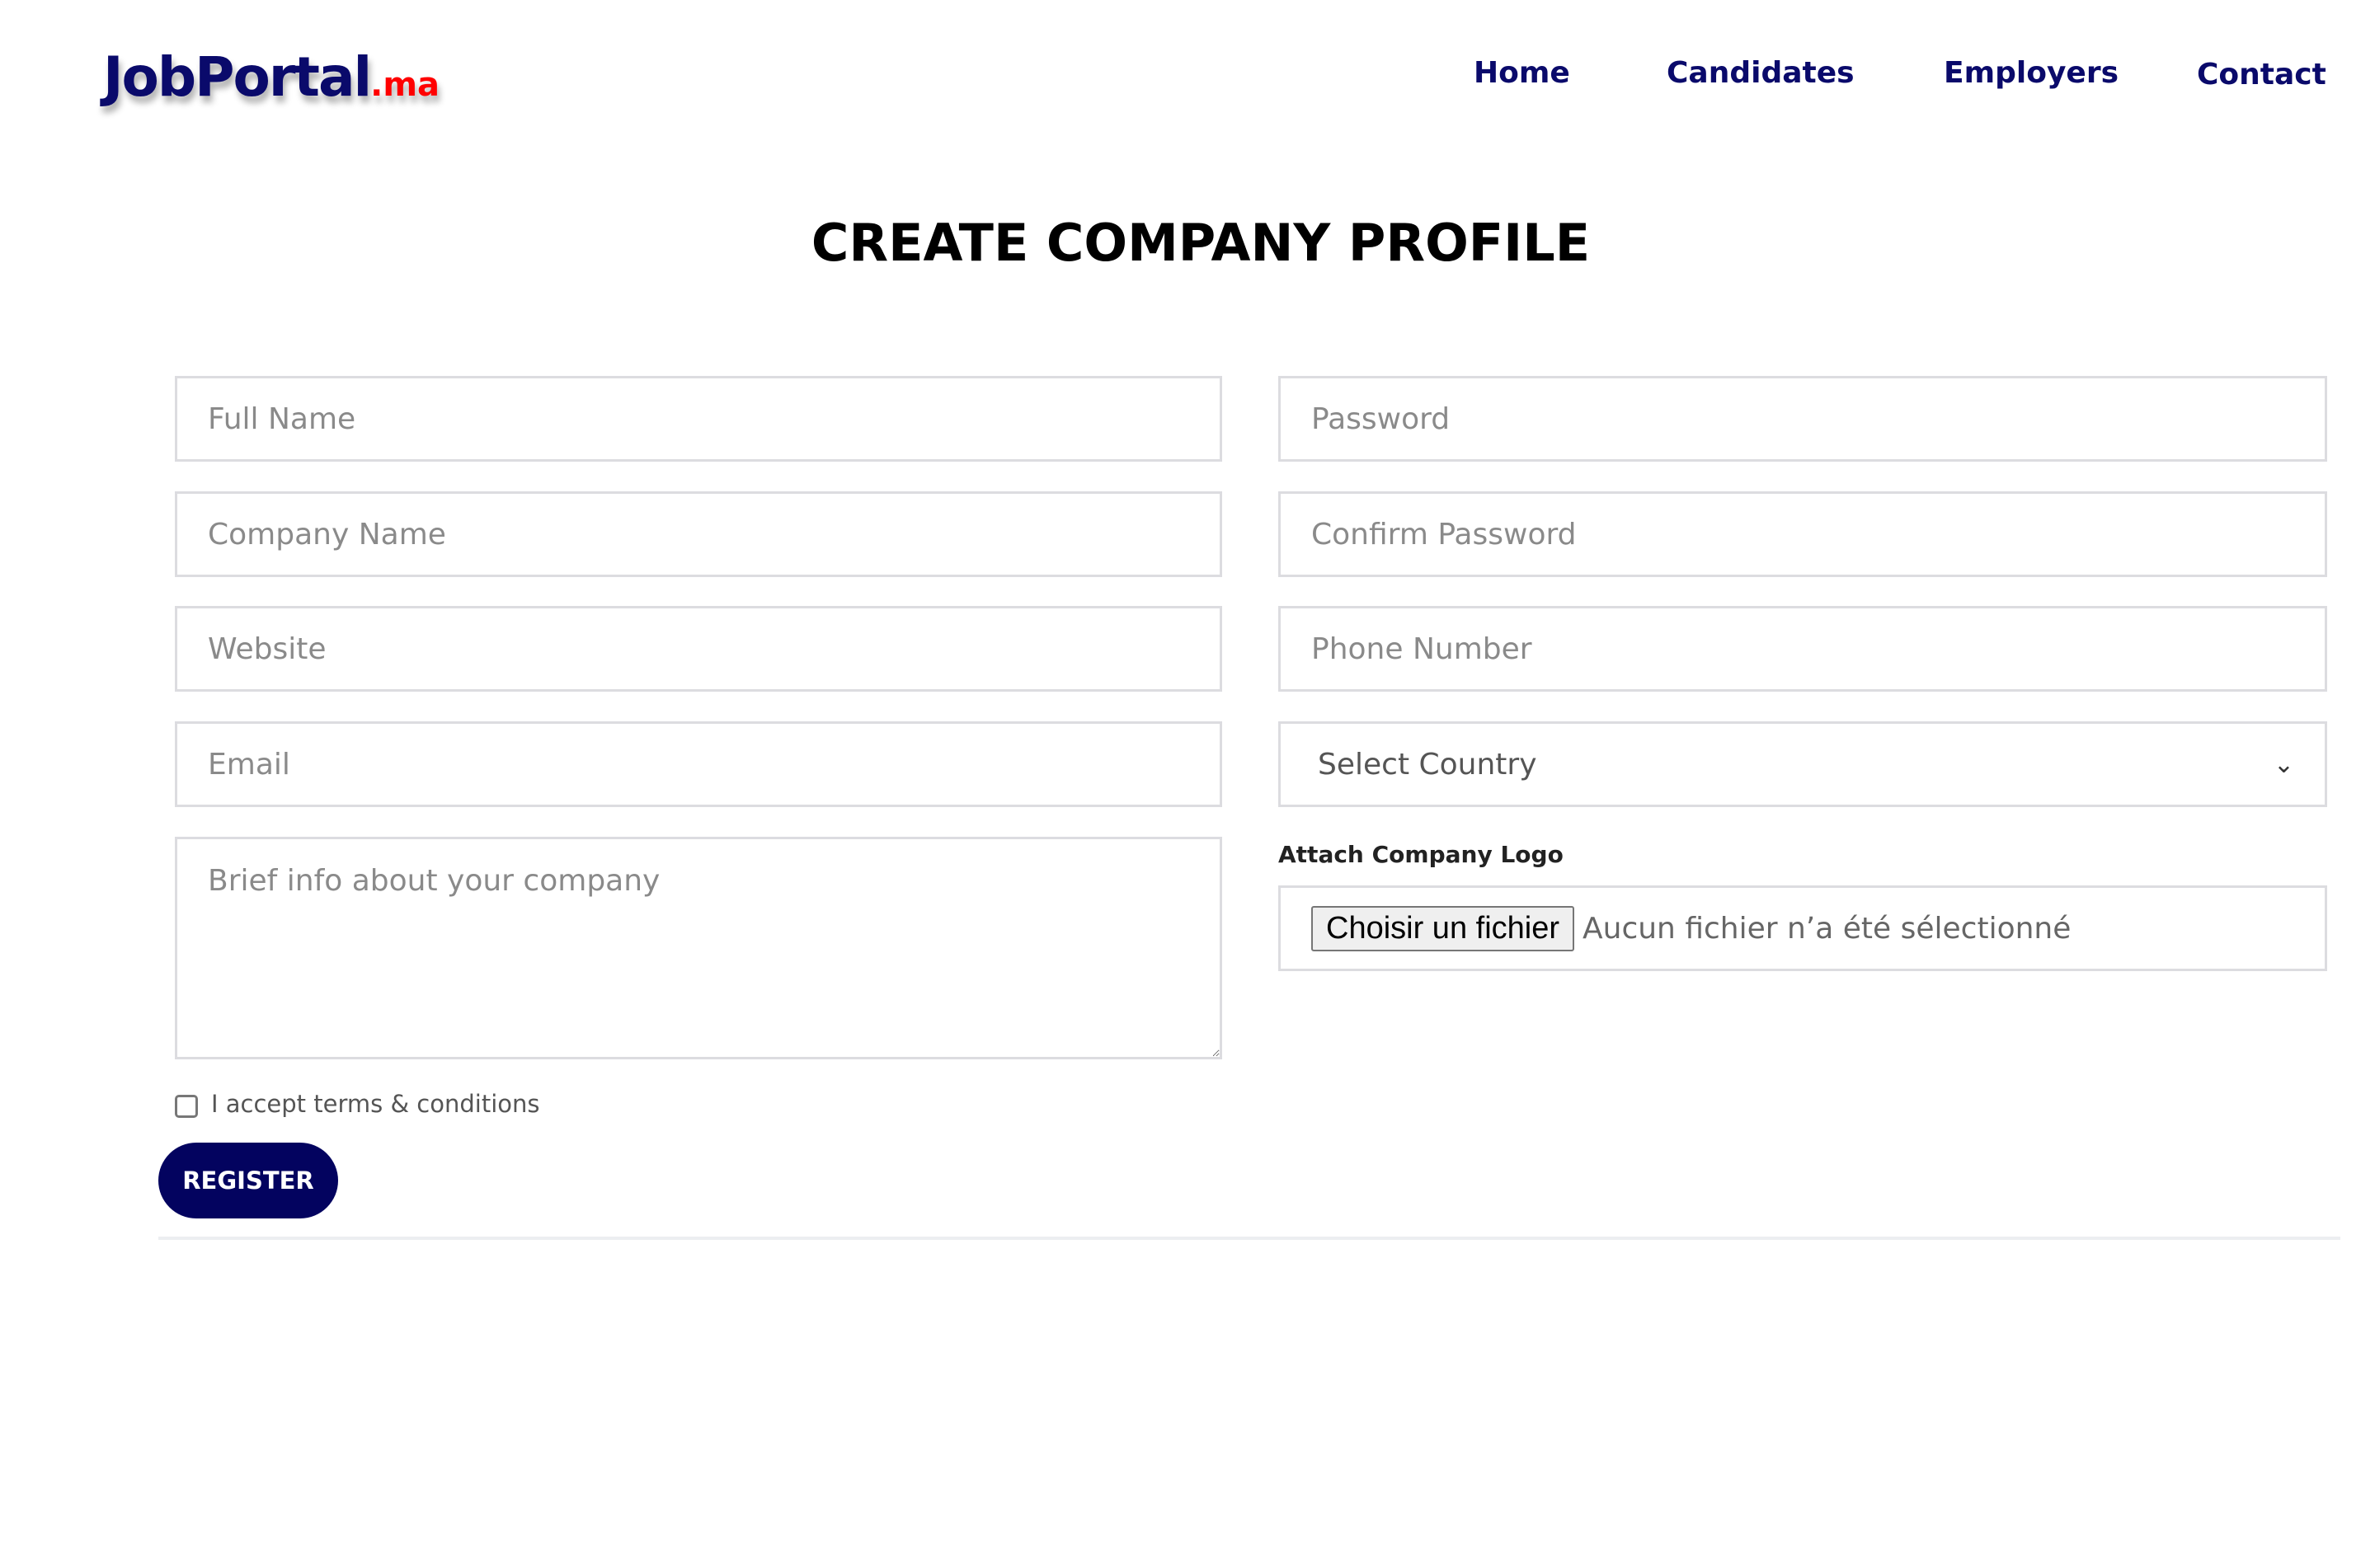  What do you see at coordinates (375, 1104) in the screenshot?
I see `terms-label: I accept terms & conditions` at bounding box center [375, 1104].